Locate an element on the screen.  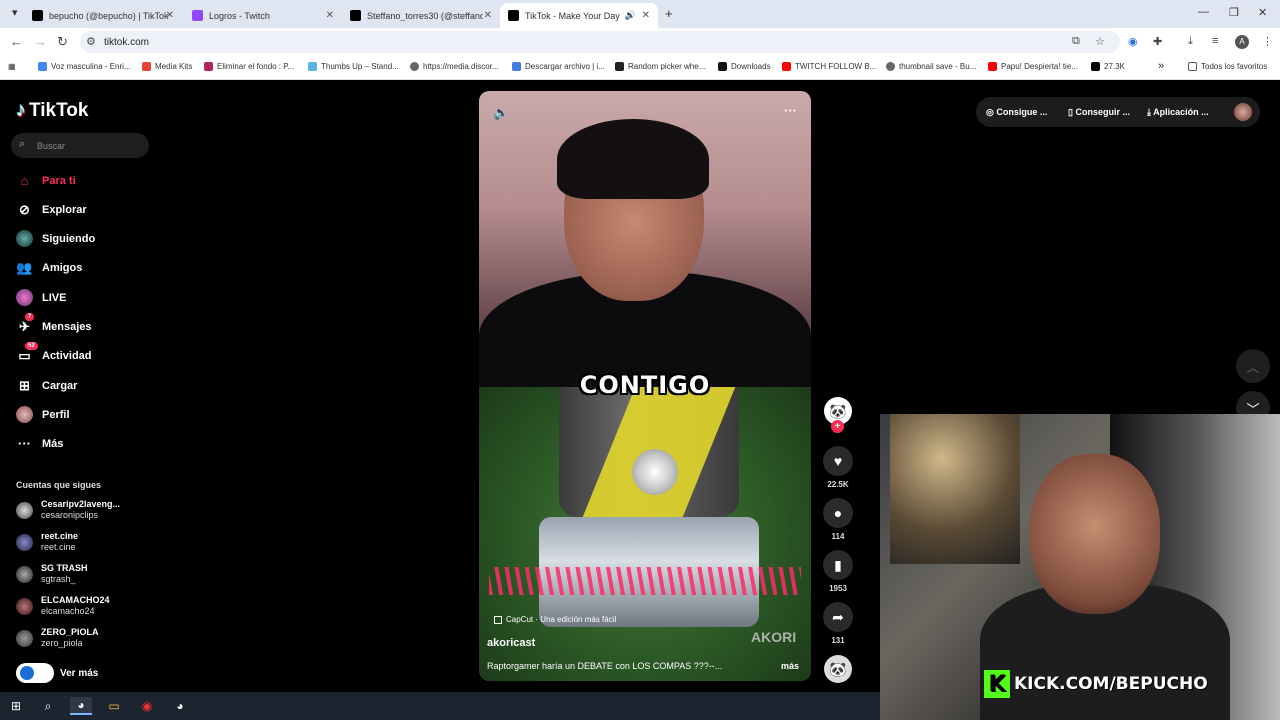
nav-following: Siguiendo is located at coordinates (55, 238).